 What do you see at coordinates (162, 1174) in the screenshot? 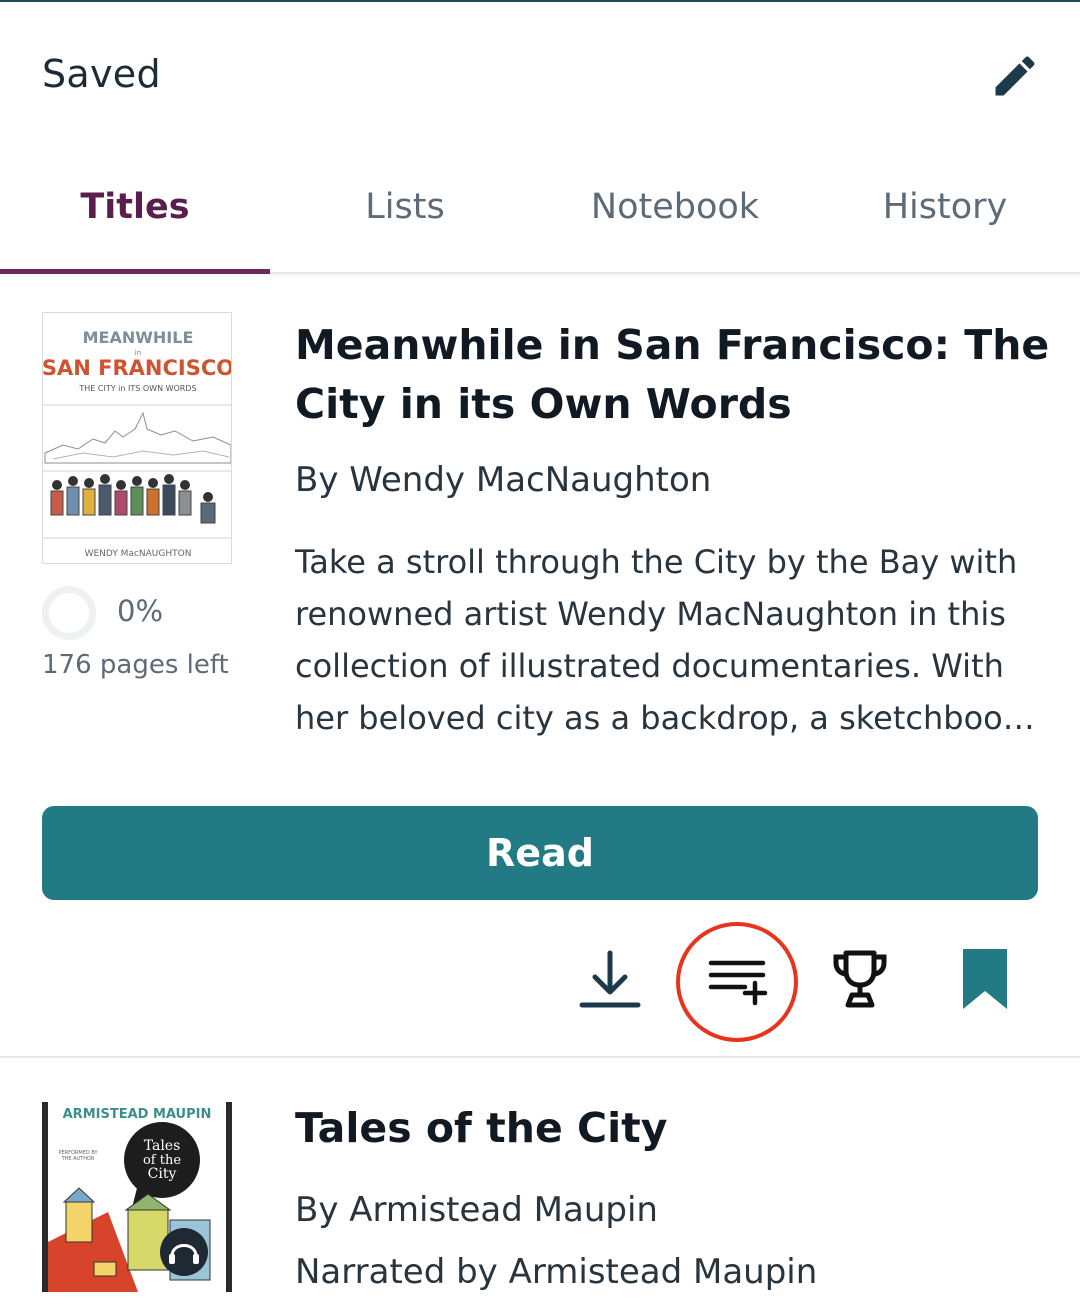
I see `cover-bubble-3: City` at bounding box center [162, 1174].